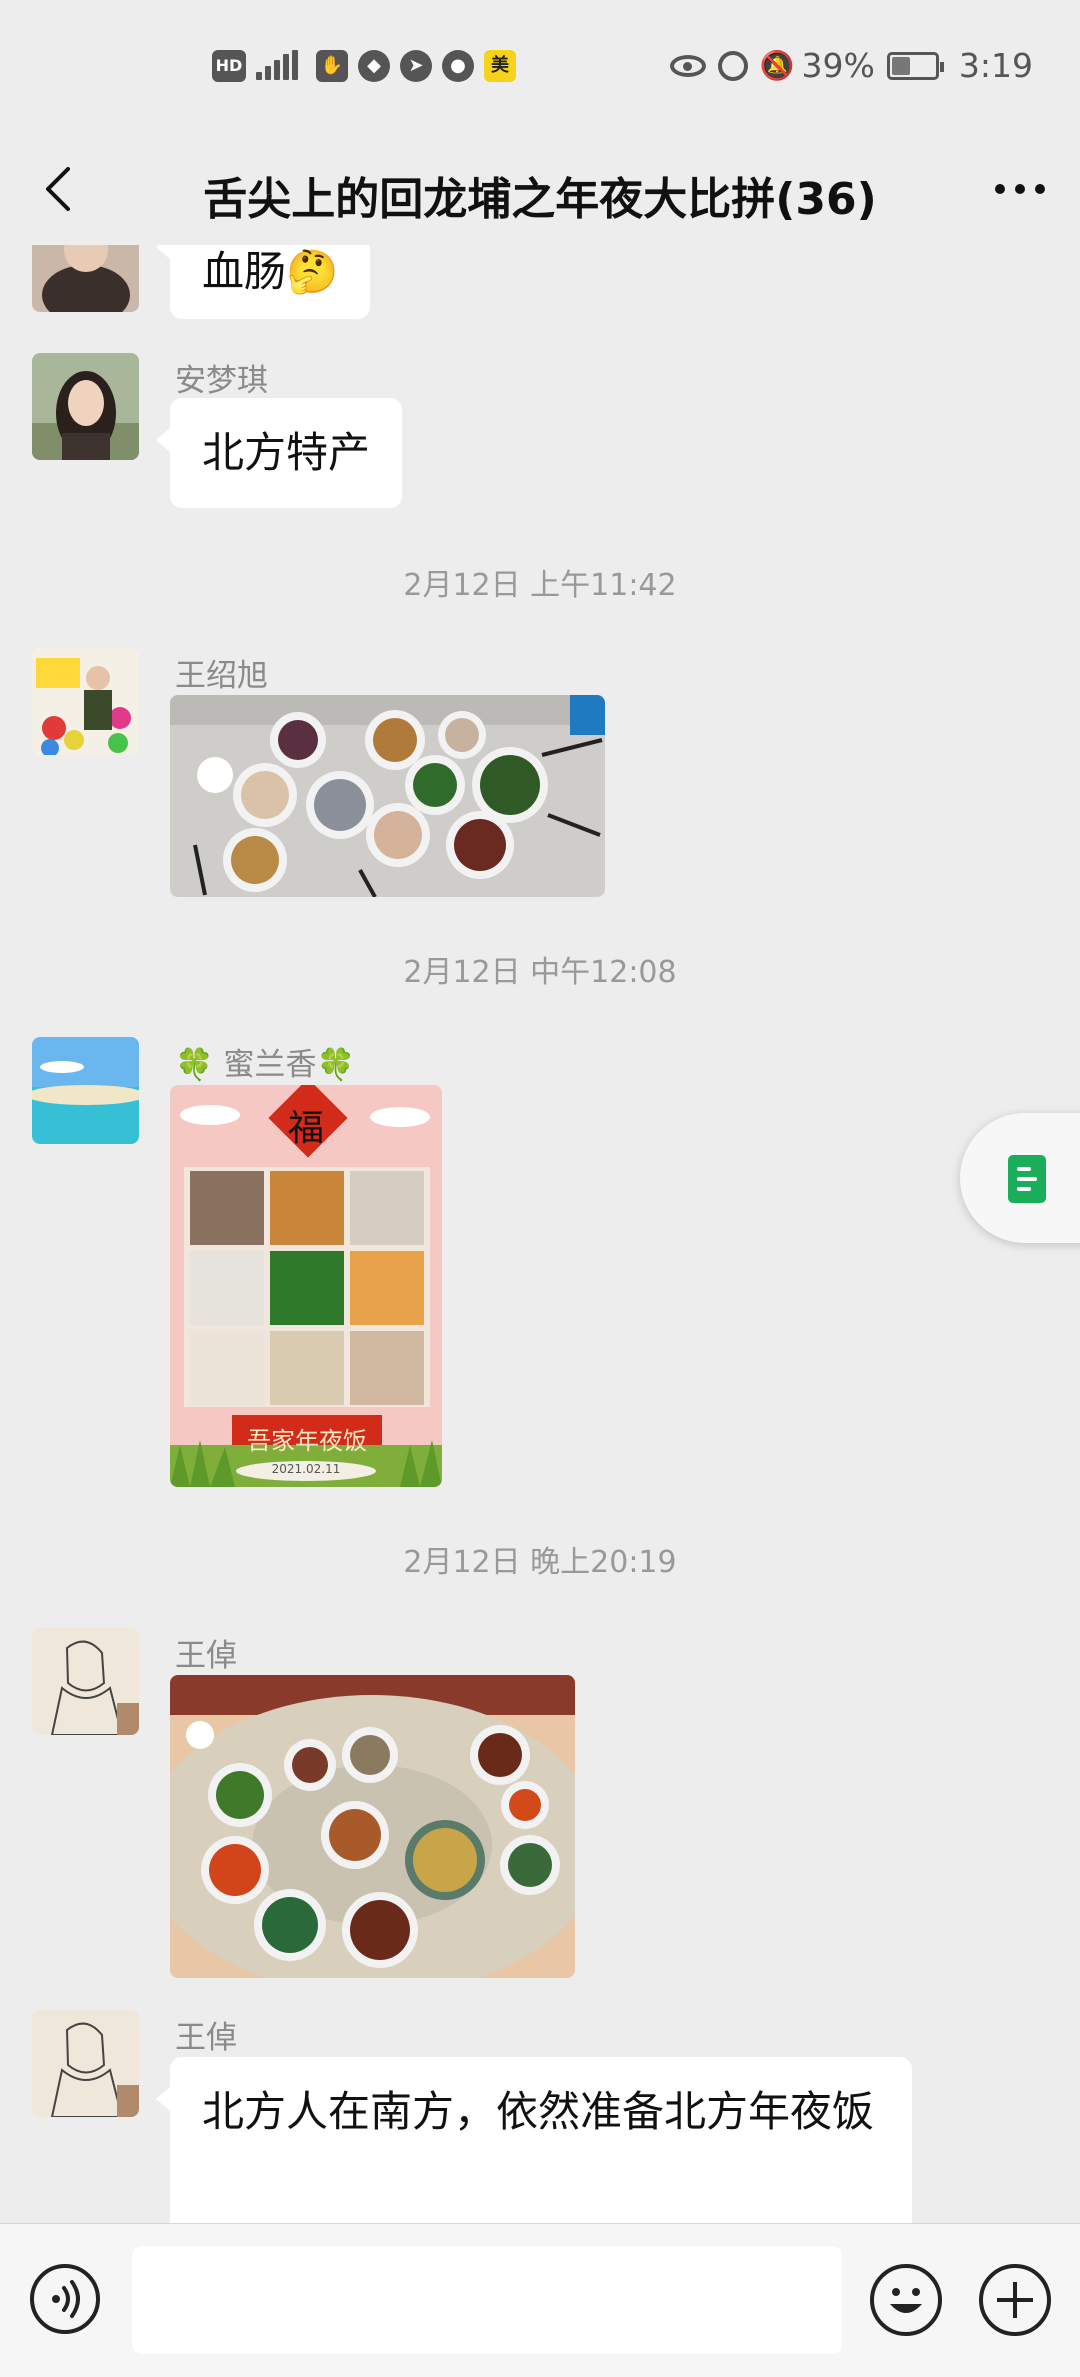  I want to click on status-left-icons: HD ✋ ◆ ➤ ● 美, so click(364, 66).